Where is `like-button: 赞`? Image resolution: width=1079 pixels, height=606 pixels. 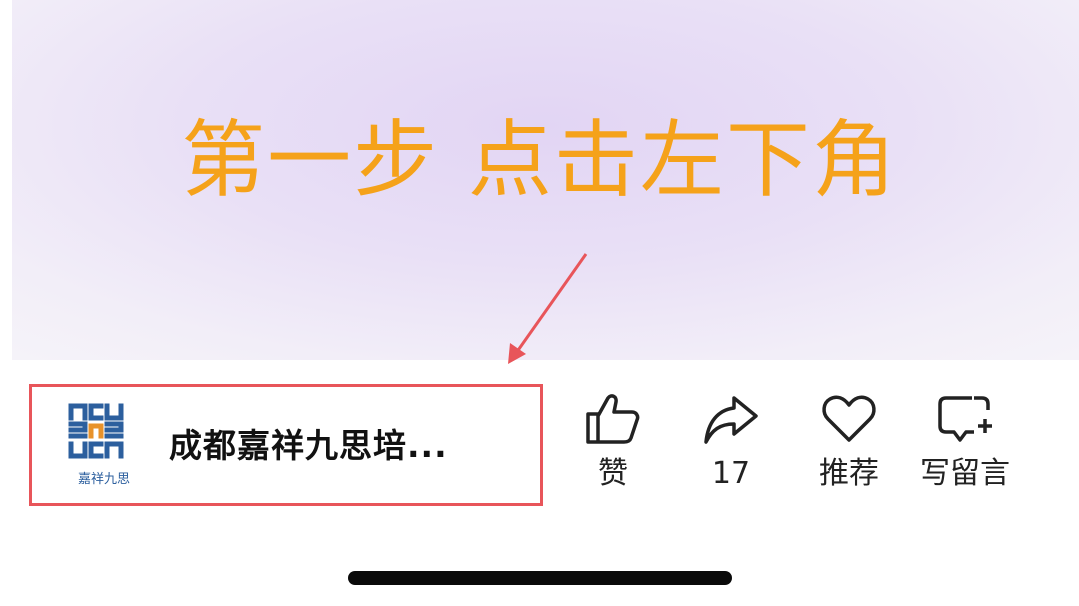
like-button: 赞 is located at coordinates (613, 445).